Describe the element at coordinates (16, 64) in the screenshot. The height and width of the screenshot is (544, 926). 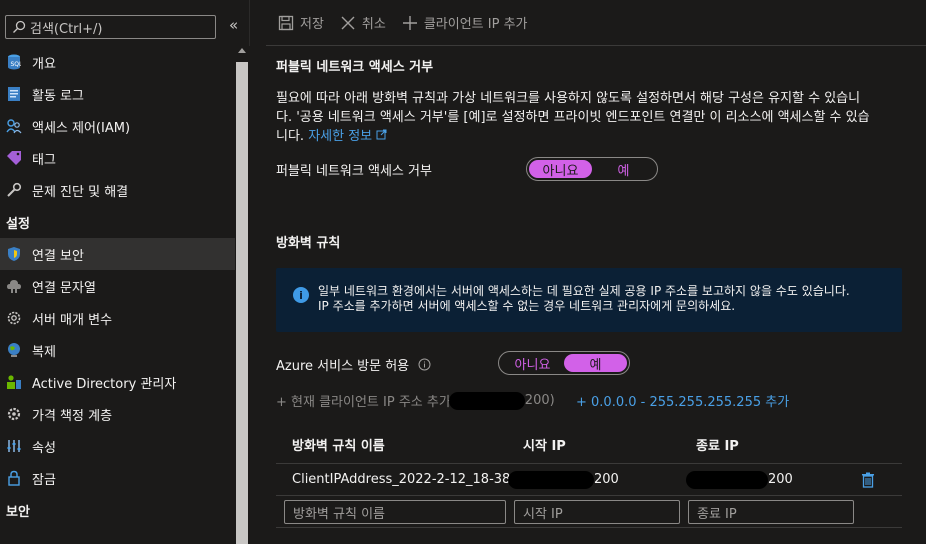
I see `svg-text: SQL` at that location.